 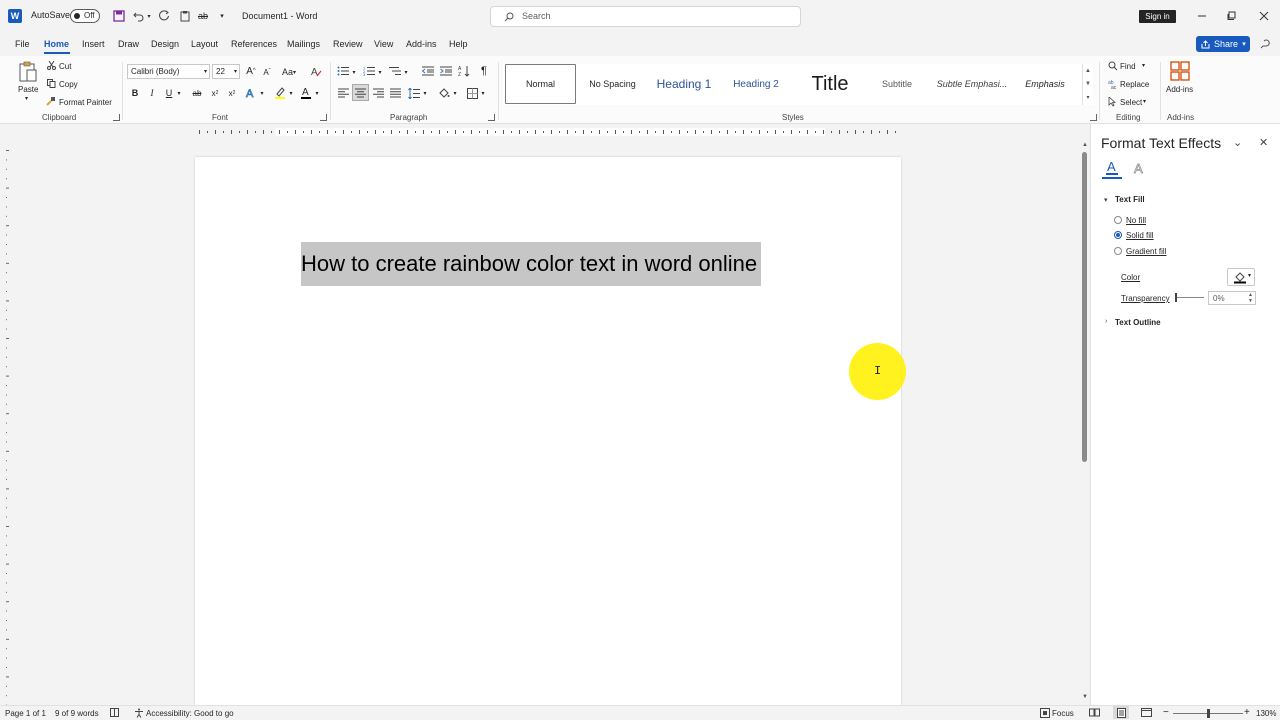 I want to click on redo-icon, so click(x=164, y=16).